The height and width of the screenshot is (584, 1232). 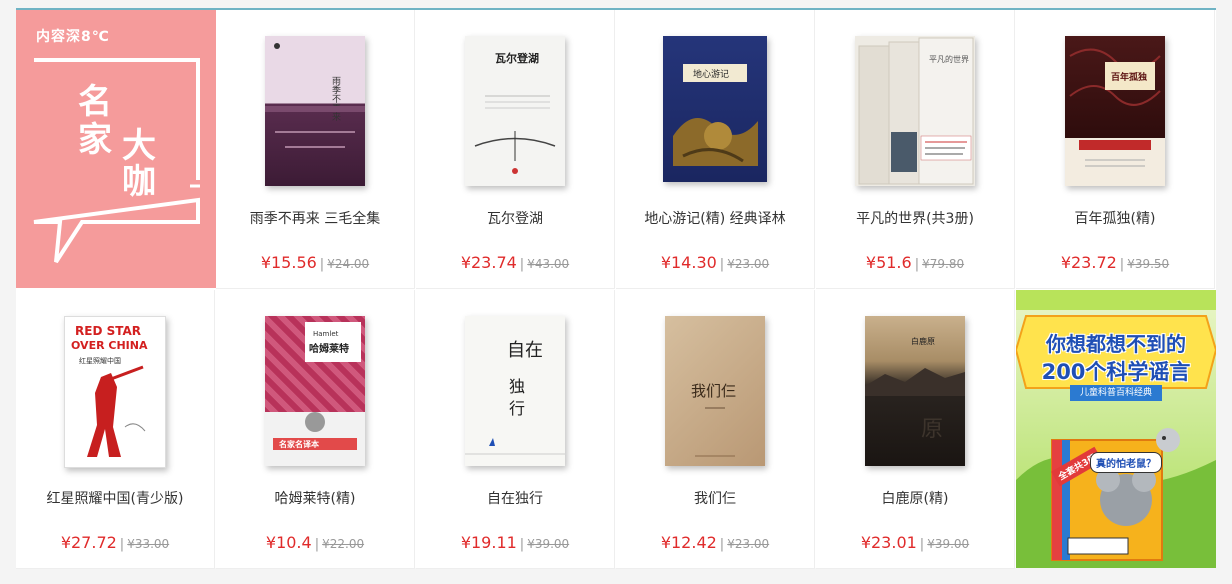 I want to click on svg-text: 自在, so click(x=525, y=350).